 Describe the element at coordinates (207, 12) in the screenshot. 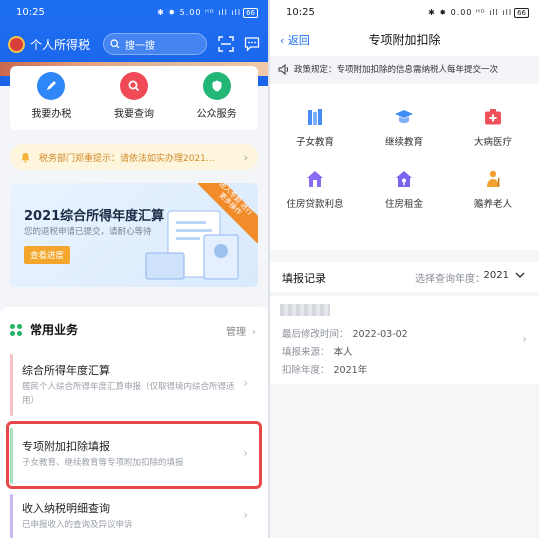

I see `status-icons: ✱ ✸ 5.00 ᴴᴰ ıll ıll 66` at that location.